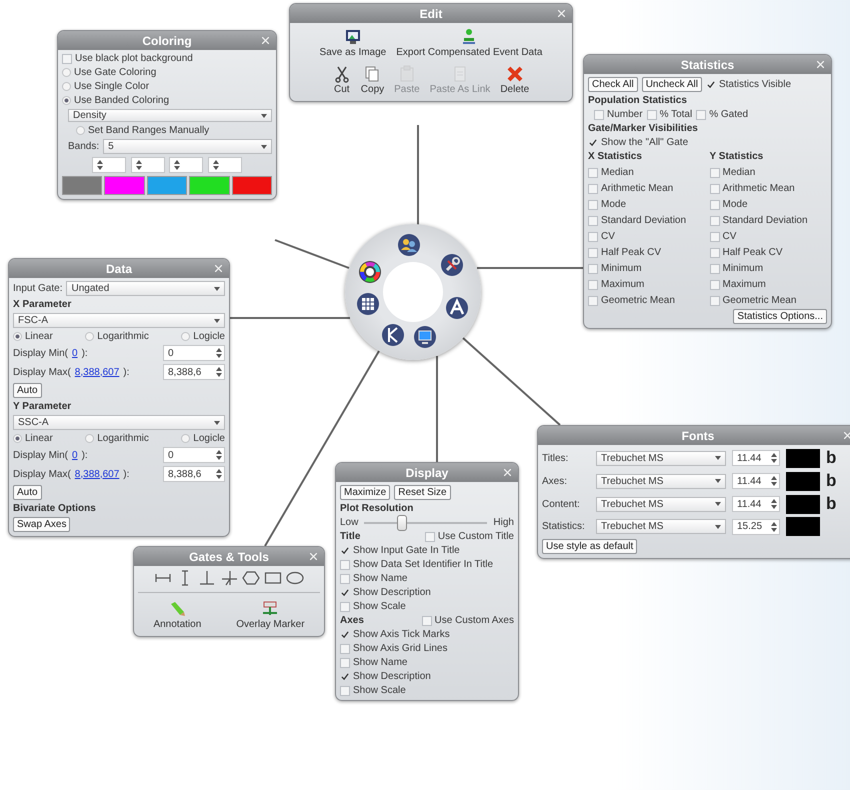 This screenshot has width=850, height=790. I want to click on dropdown: Ungated, so click(145, 288).